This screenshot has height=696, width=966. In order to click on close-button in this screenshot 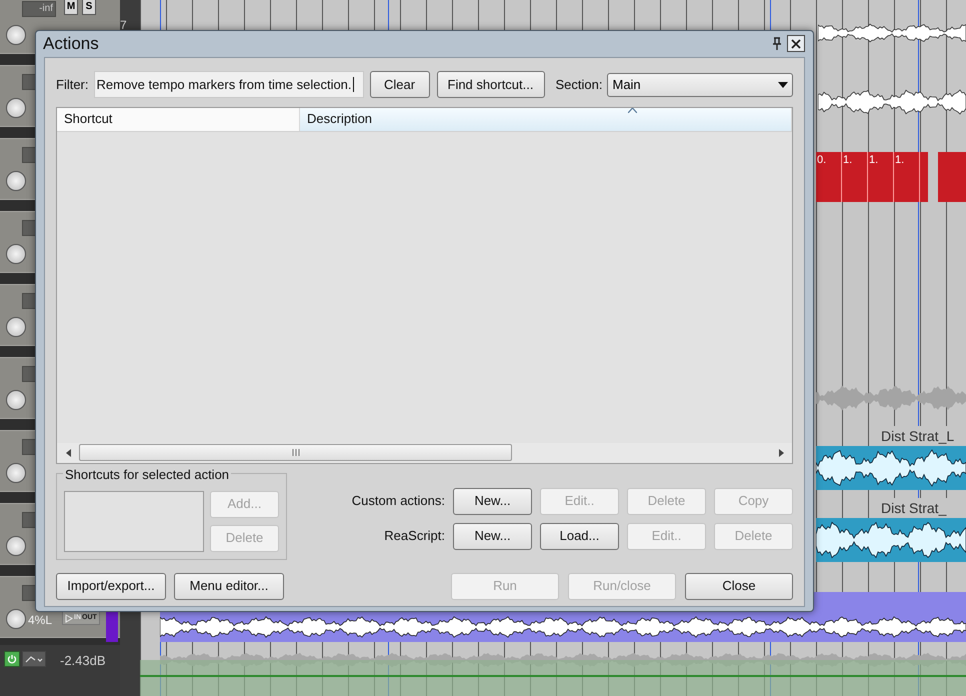, I will do `click(796, 43)`.